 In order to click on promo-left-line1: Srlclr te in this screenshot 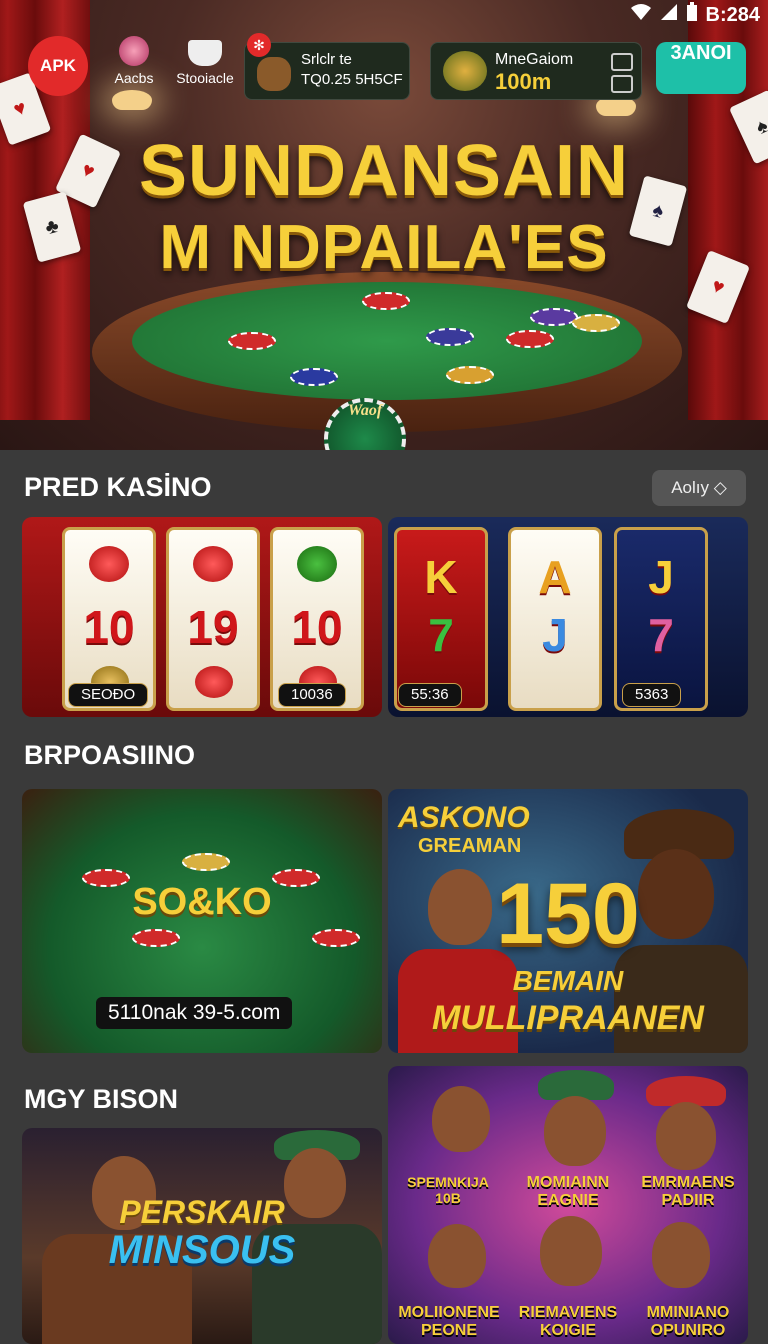, I will do `click(326, 59)`.